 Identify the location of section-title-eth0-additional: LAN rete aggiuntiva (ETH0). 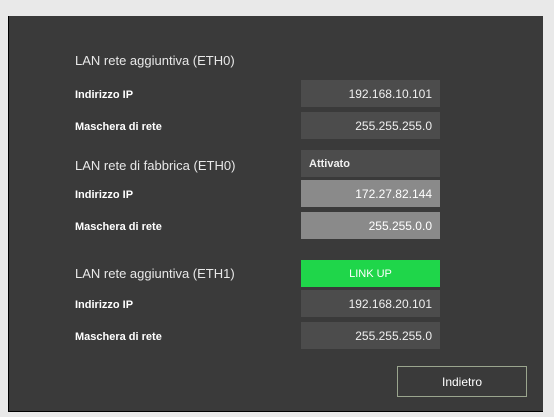
(155, 60).